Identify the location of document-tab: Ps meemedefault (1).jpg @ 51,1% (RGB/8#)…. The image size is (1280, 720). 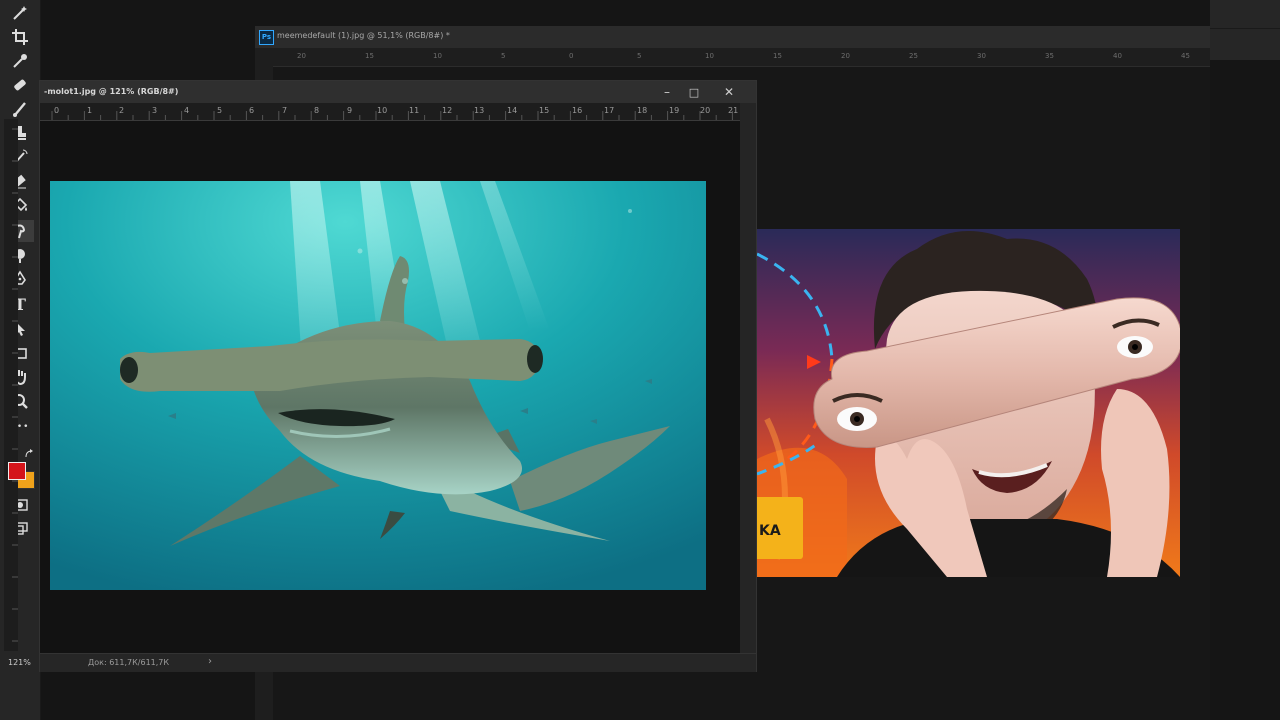
(732, 37).